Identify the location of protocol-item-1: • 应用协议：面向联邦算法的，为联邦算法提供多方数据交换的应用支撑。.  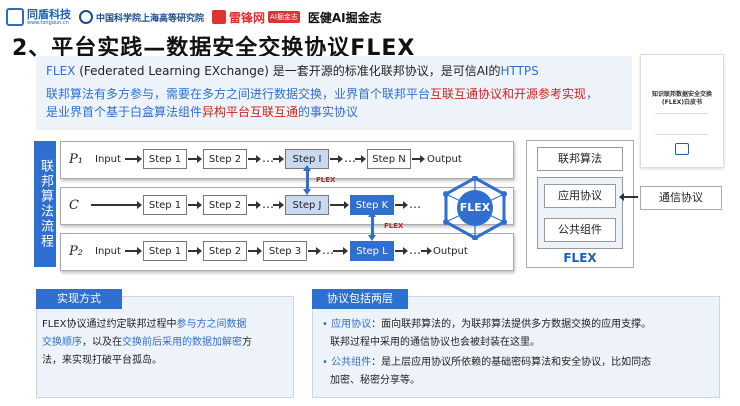
(486, 325).